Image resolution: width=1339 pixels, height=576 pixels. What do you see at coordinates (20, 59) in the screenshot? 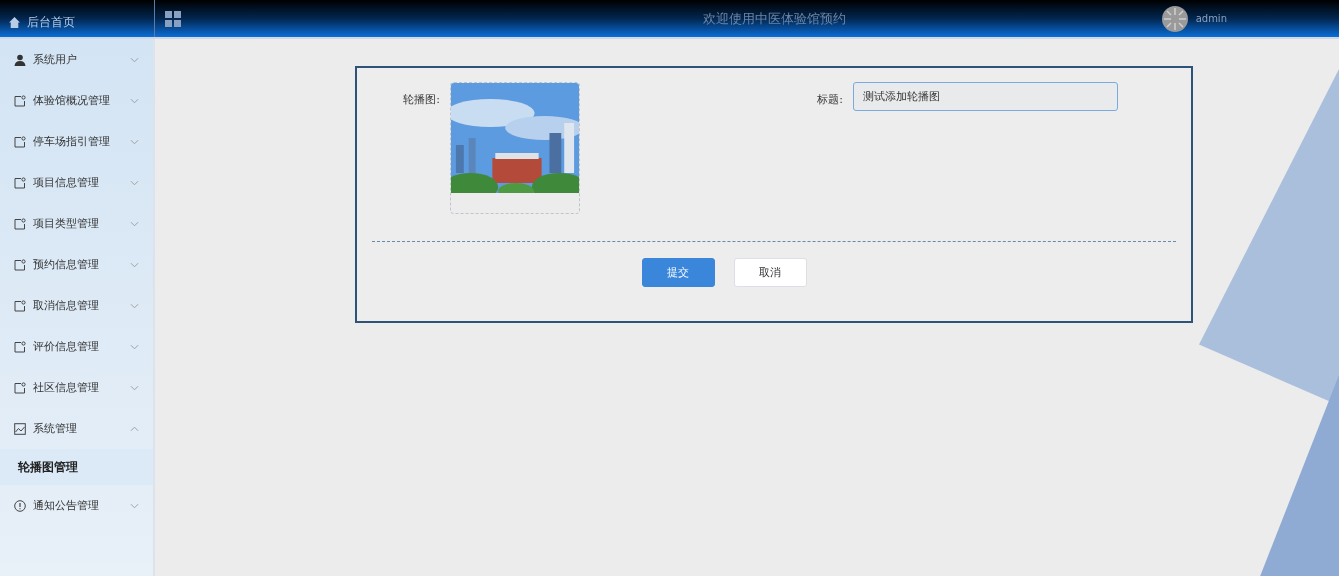
I see `user-icon` at bounding box center [20, 59].